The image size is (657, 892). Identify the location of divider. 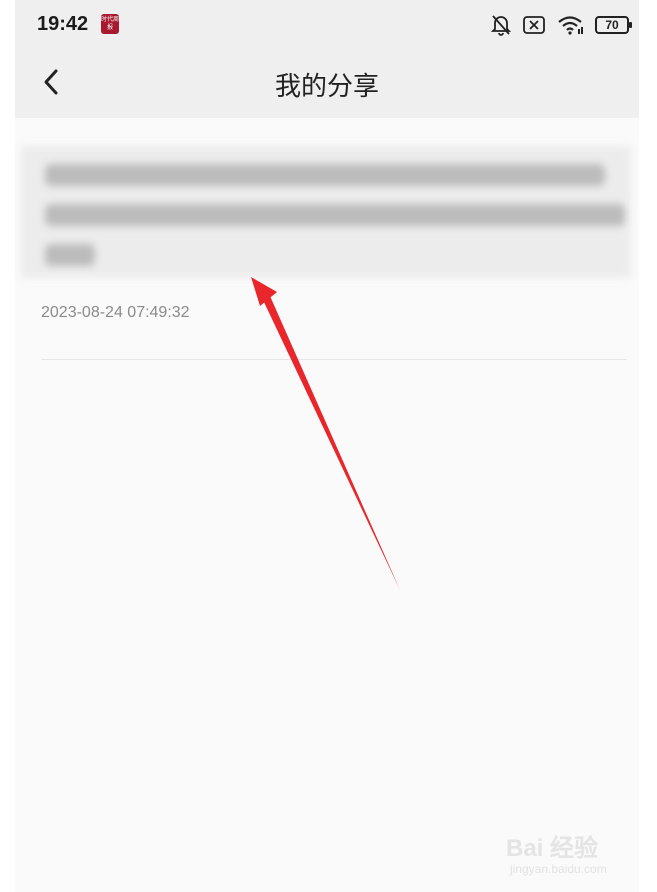
(334, 359).